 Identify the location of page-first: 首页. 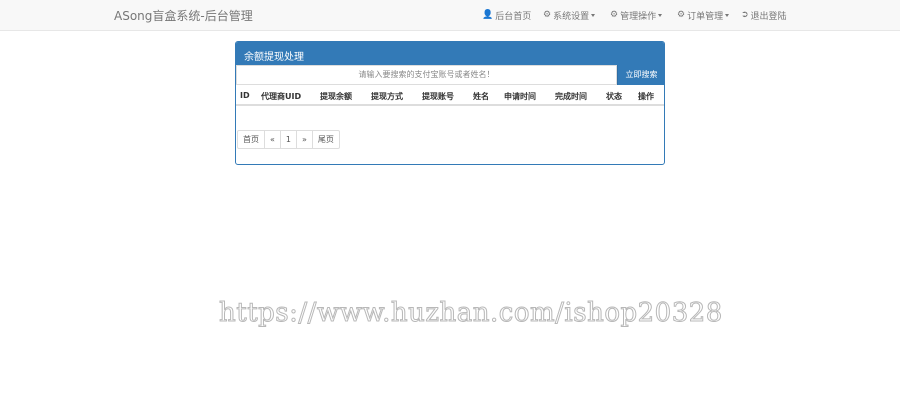
(251, 139).